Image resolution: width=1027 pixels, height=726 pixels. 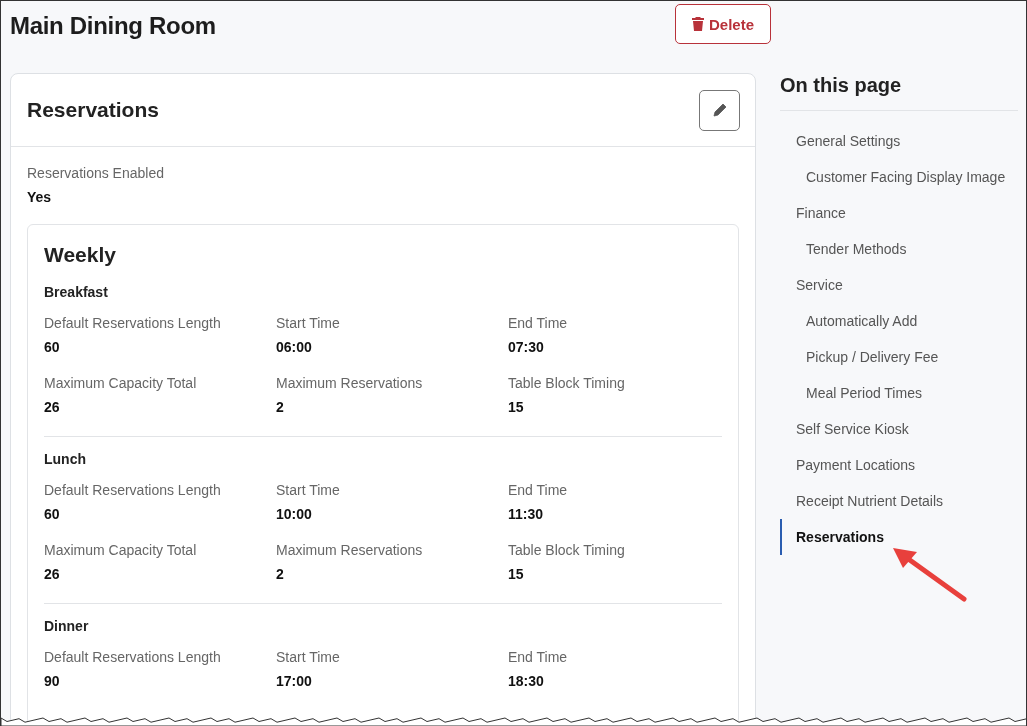 I want to click on sidebar-link: Automatically Add, so click(x=899, y=321).